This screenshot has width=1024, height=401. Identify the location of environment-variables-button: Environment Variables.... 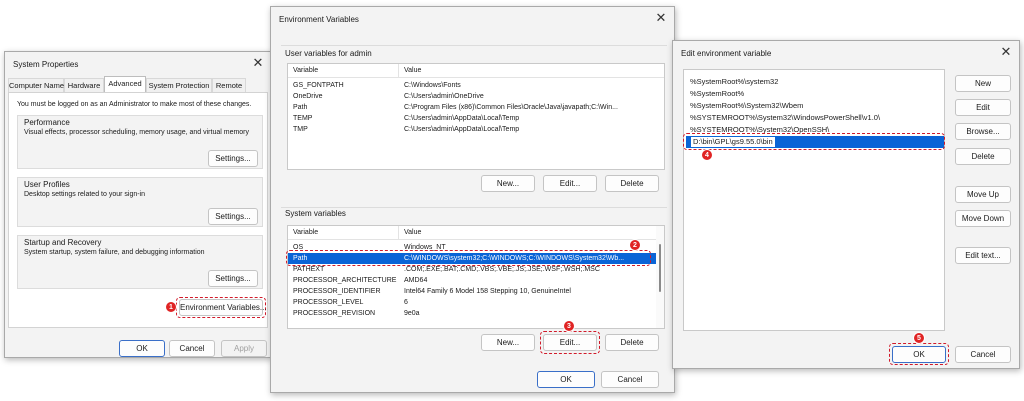
(223, 307).